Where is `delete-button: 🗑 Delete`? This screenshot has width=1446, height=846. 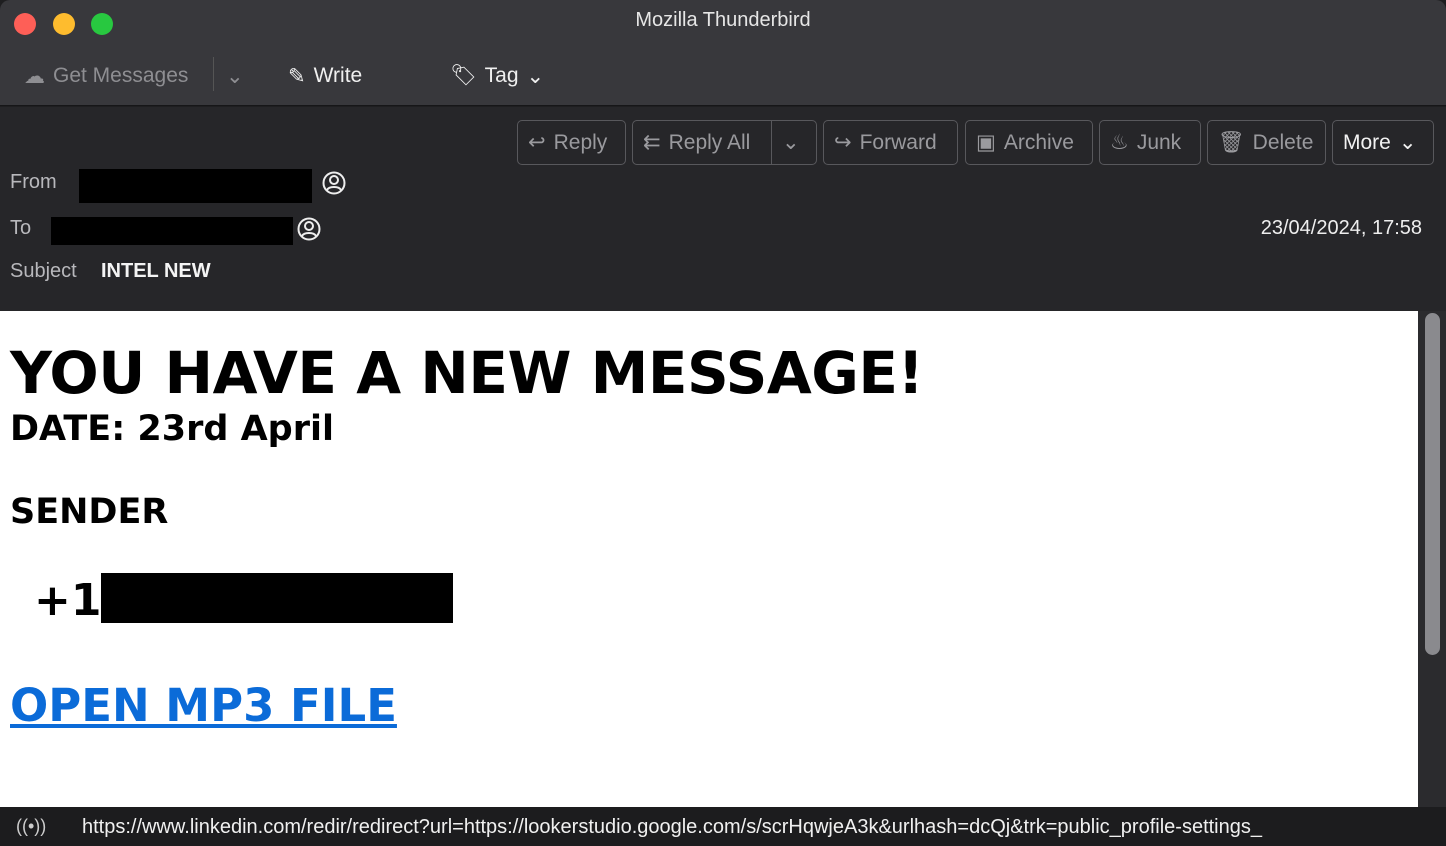 delete-button: 🗑 Delete is located at coordinates (1266, 142).